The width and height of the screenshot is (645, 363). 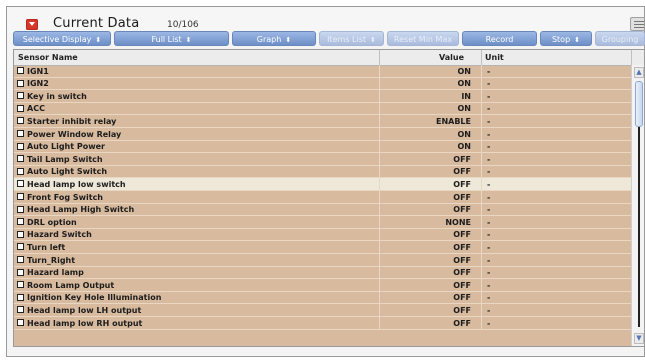 What do you see at coordinates (322, 235) in the screenshot?
I see `table-row: Hazard Switch OFF -` at bounding box center [322, 235].